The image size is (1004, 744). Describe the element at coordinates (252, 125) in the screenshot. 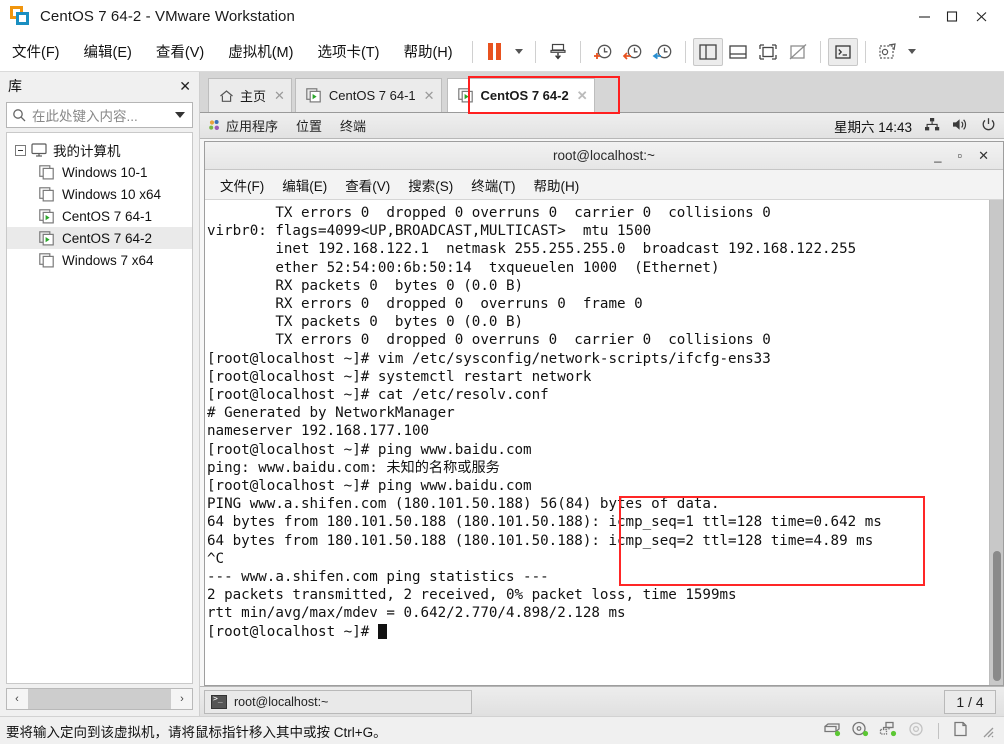

I see `gnome-menu-applications: 应用程序` at that location.